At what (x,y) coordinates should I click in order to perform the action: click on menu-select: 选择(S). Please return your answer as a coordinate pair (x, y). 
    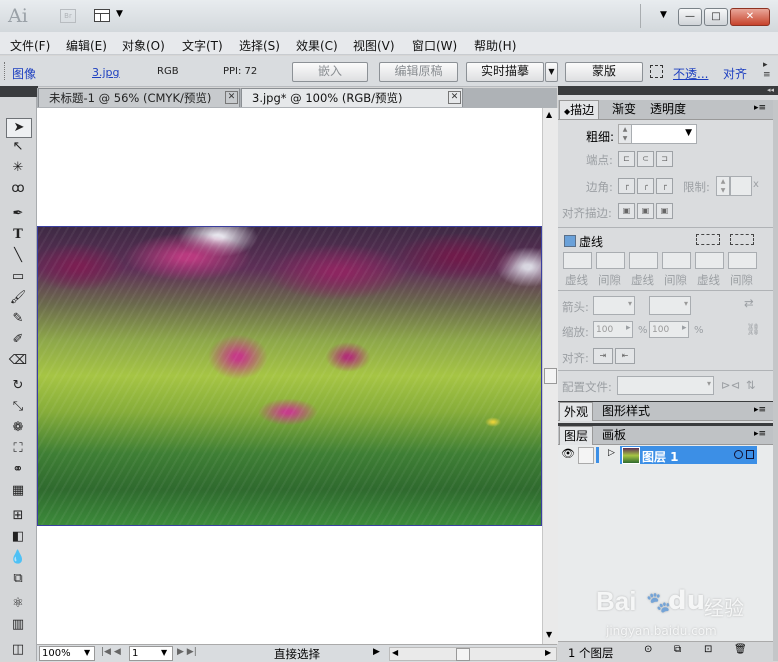
    Looking at the image, I should click on (259, 45).